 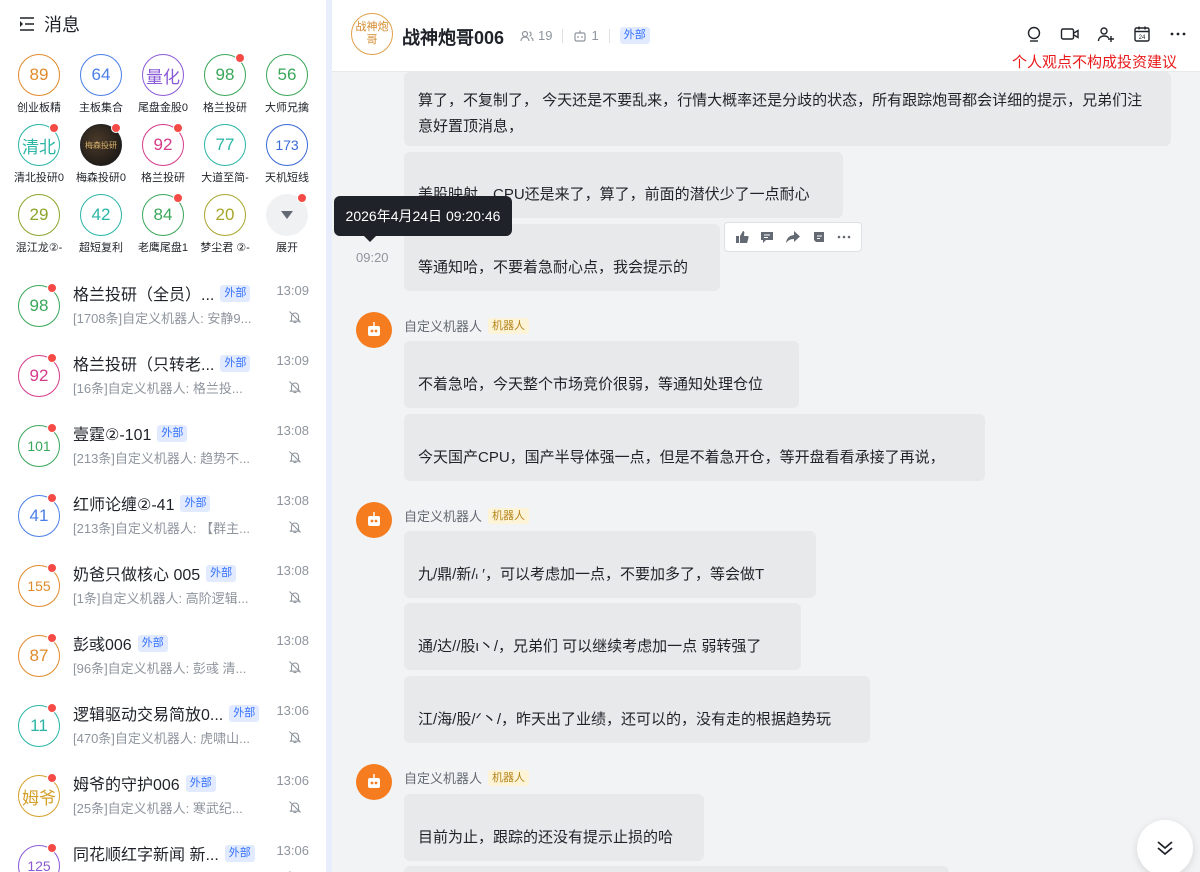 I want to click on member-count: 19, so click(x=545, y=35).